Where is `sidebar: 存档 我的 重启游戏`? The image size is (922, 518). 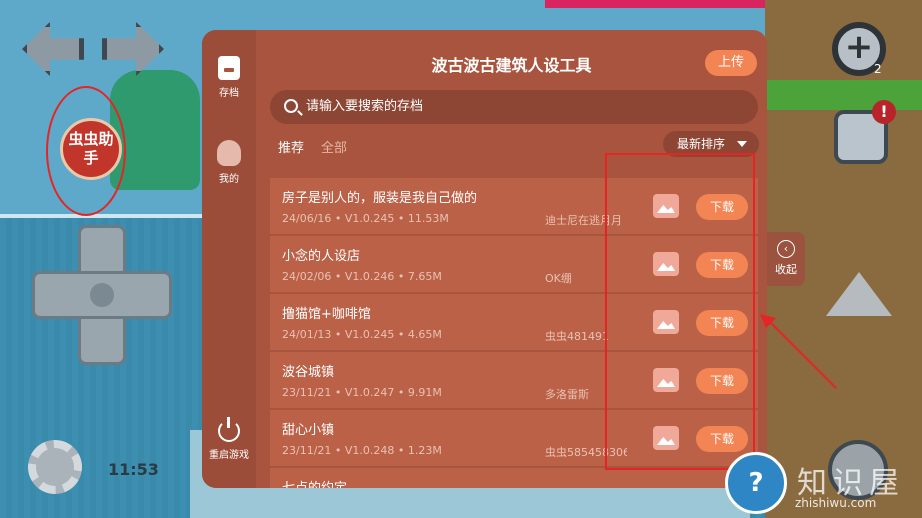
sidebar: 存档 我的 重启游戏 is located at coordinates (229, 259).